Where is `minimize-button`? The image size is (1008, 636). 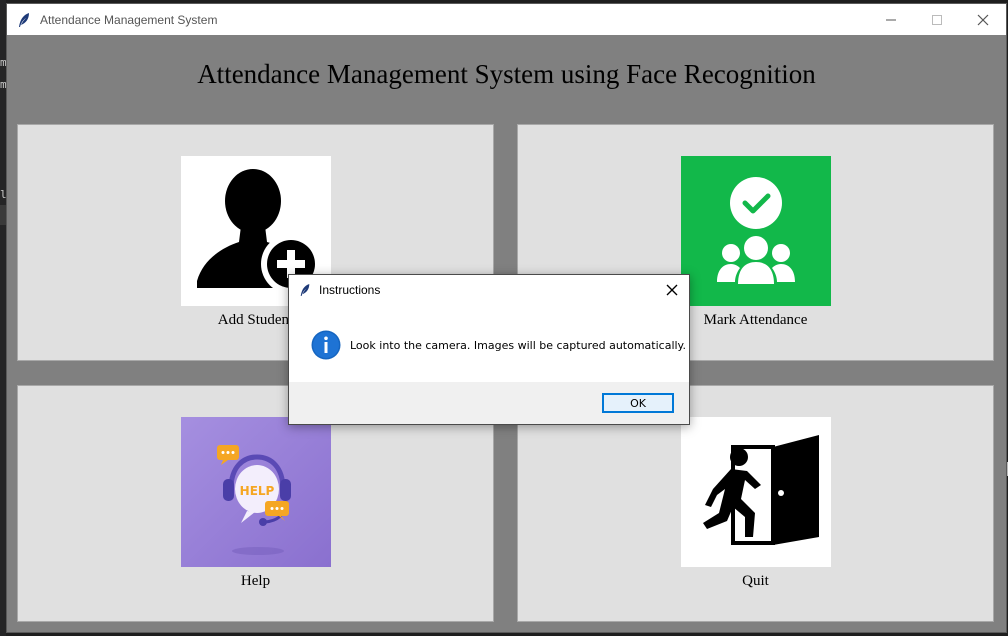 minimize-button is located at coordinates (891, 19).